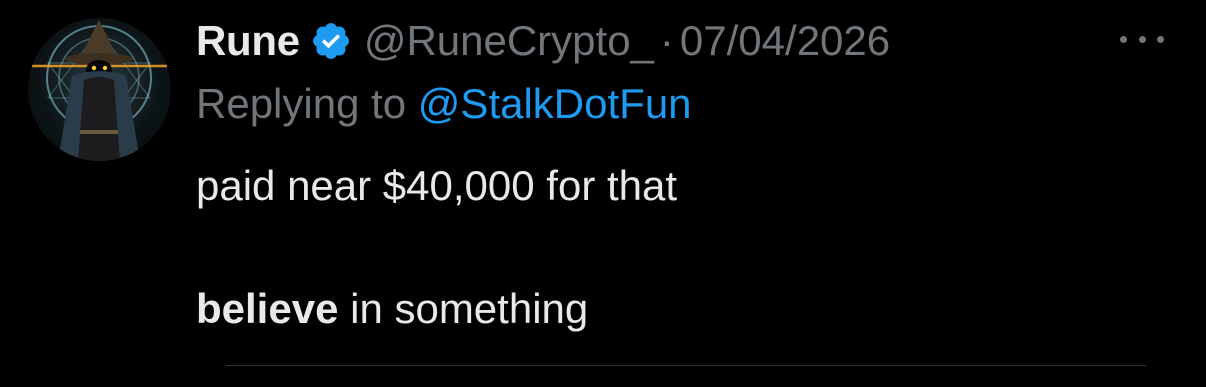  Describe the element at coordinates (267, 308) in the screenshot. I see `tweet-text-bold: believe` at that location.